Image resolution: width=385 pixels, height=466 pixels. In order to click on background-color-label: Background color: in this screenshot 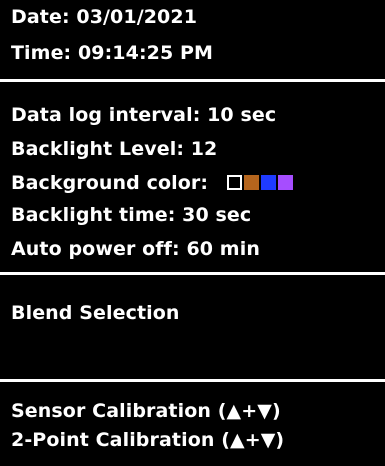, I will do `click(110, 183)`.